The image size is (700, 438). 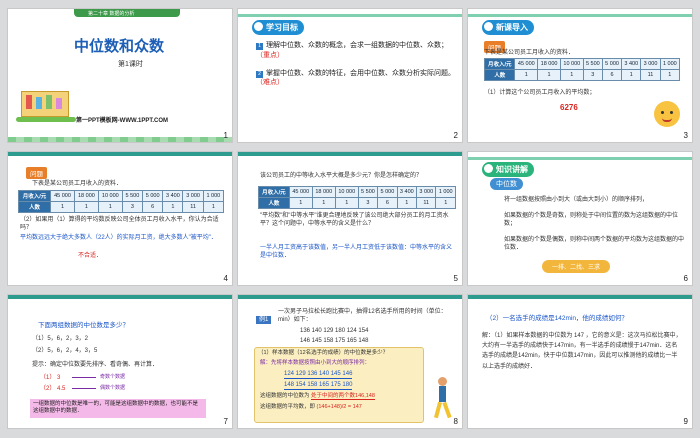 What do you see at coordinates (36, 173) in the screenshot?
I see `problem-tag: 问题` at bounding box center [36, 173].